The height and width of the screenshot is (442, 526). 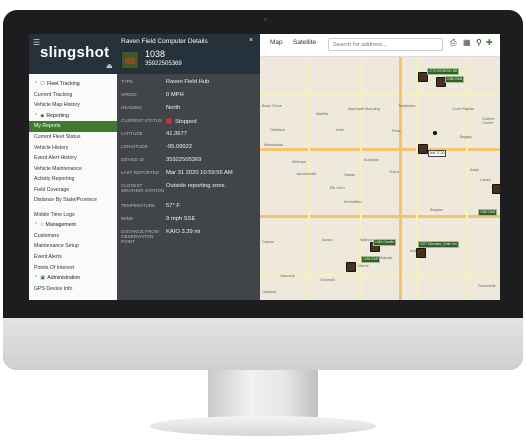 I want to click on grid-icon: ▦, so click(x=467, y=42).